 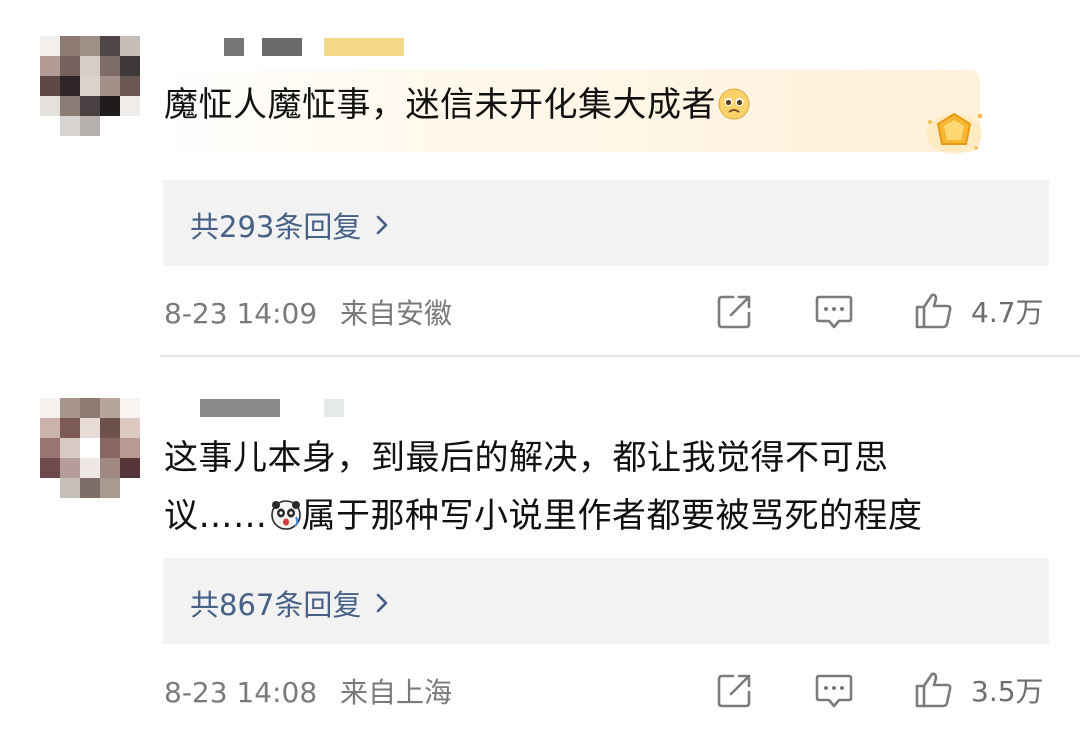 I want to click on shocked-panda-icon, so click(x=286, y=510).